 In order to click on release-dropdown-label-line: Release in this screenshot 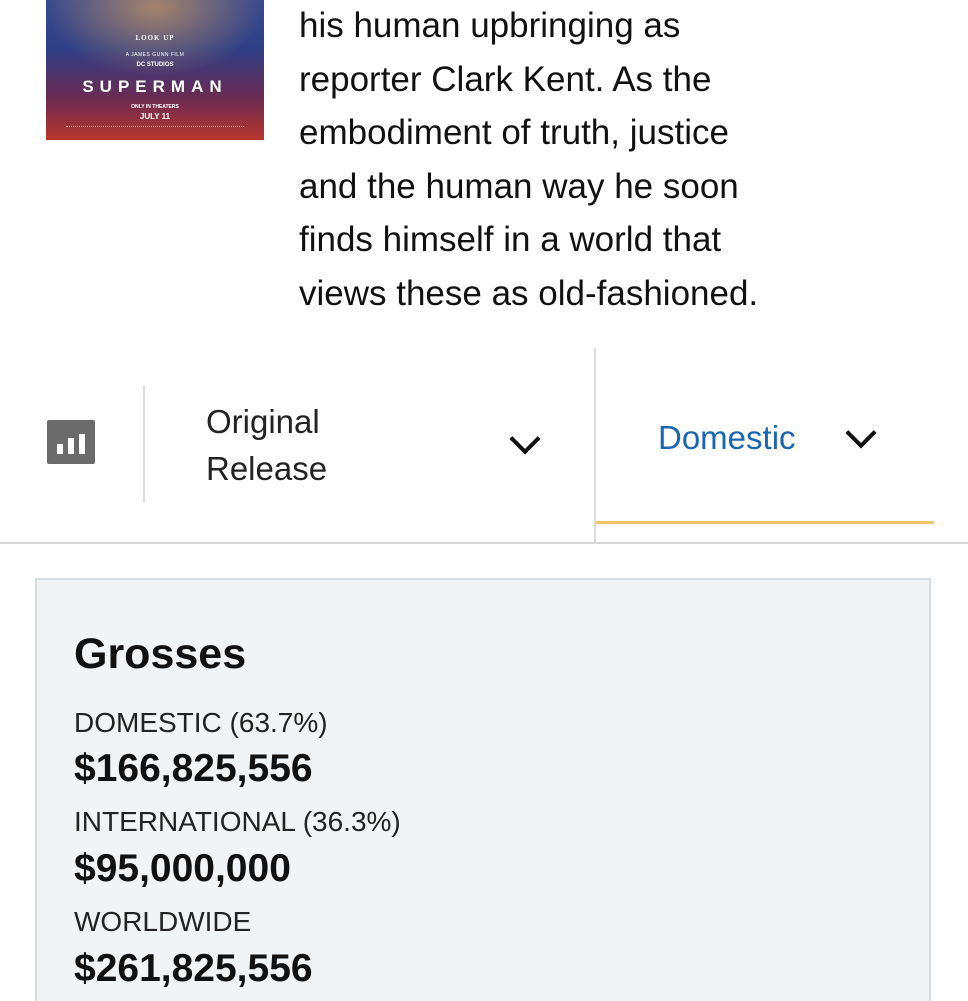, I will do `click(267, 468)`.